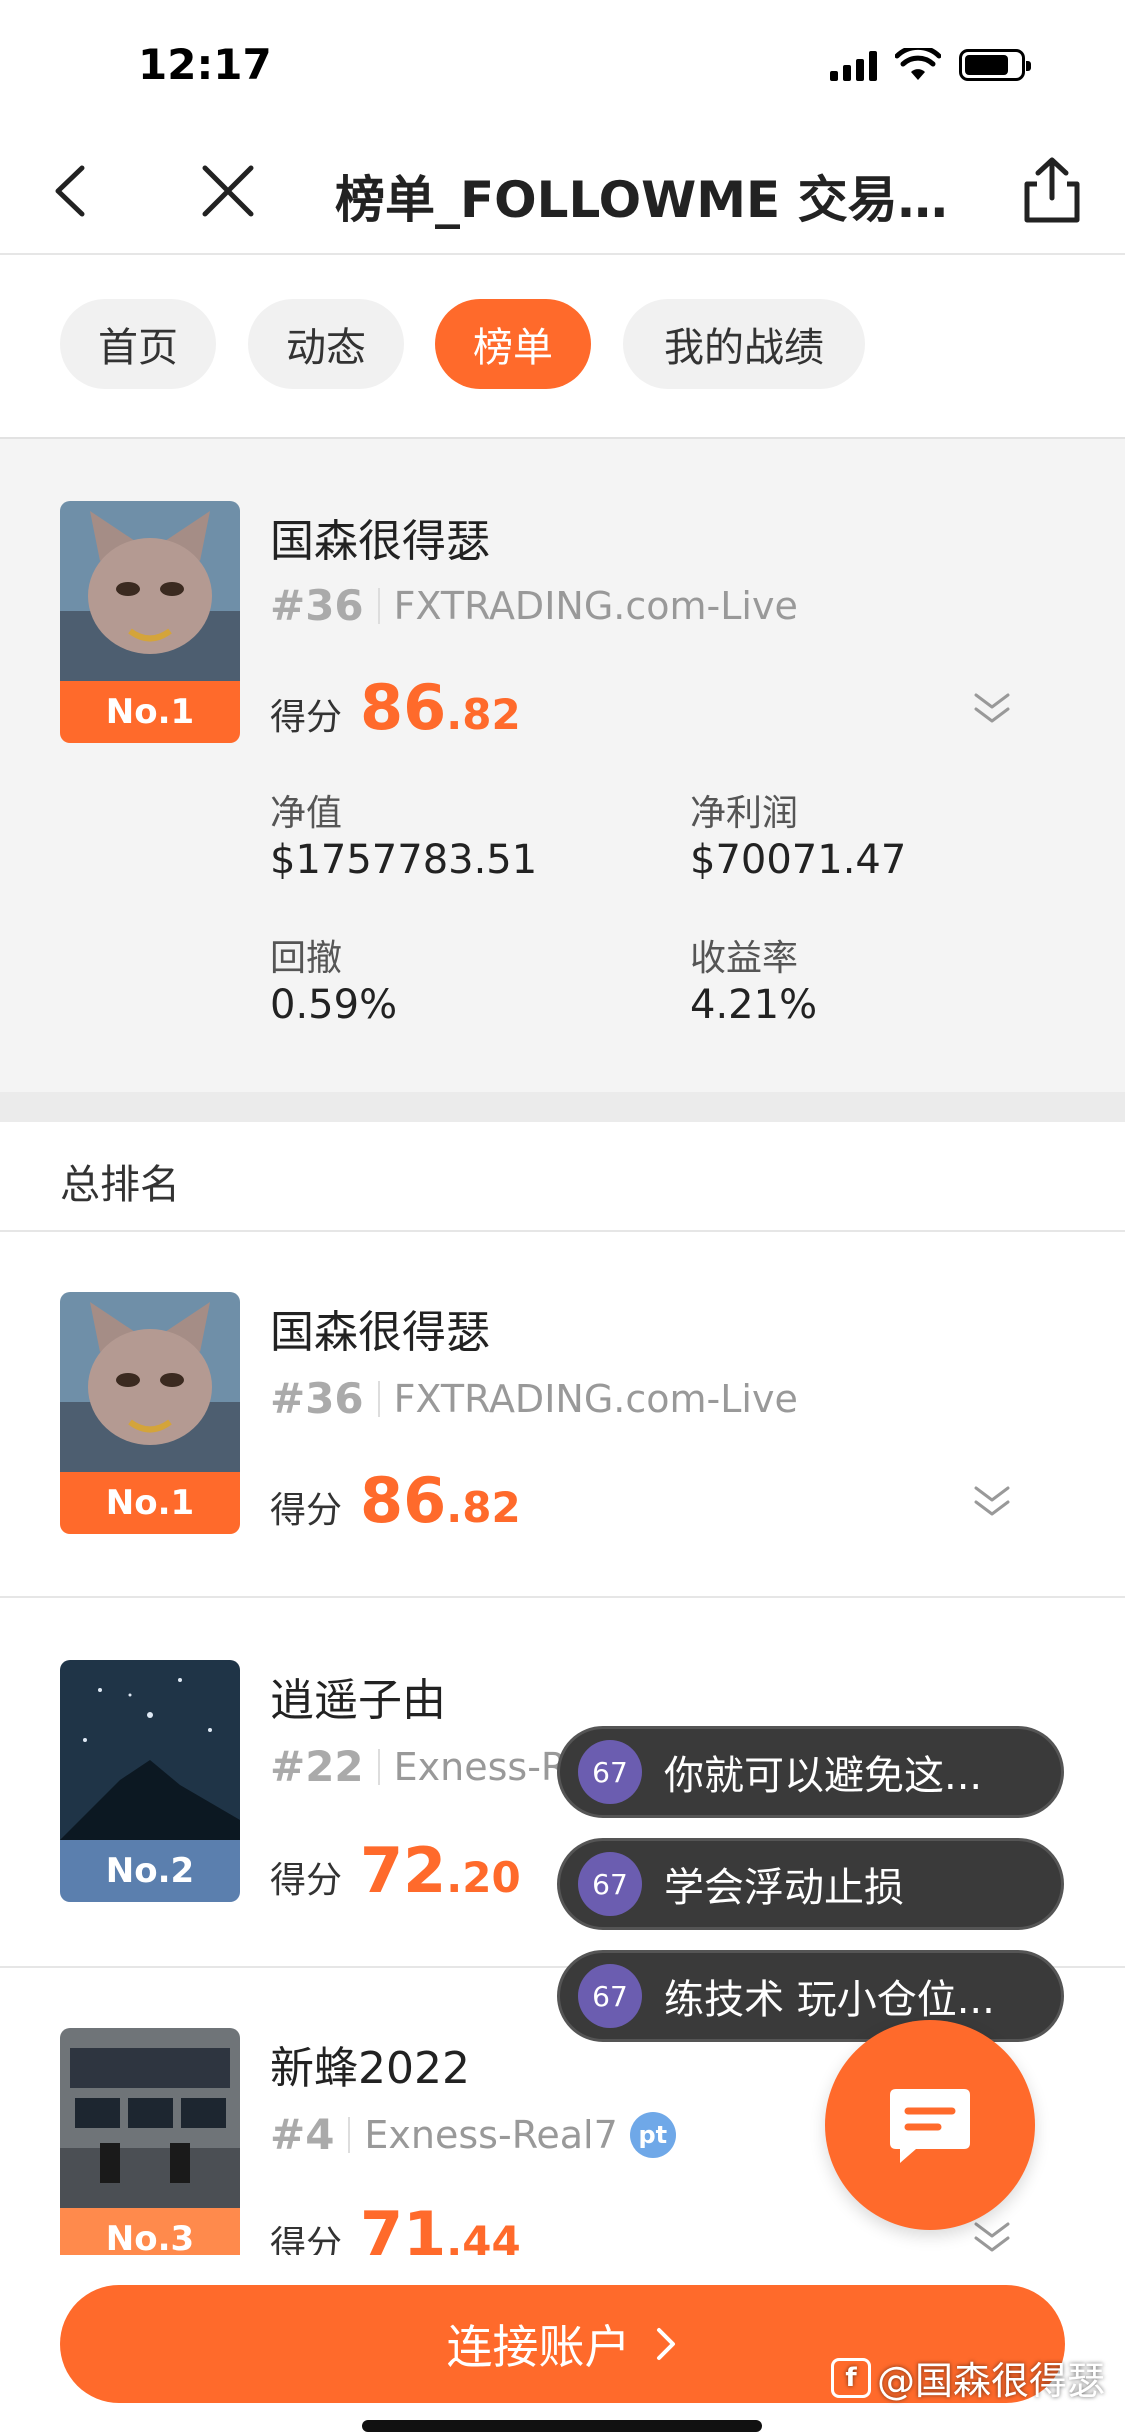 The height and width of the screenshot is (2436, 1125). Describe the element at coordinates (995, 65) in the screenshot. I see `battery-icon` at that location.